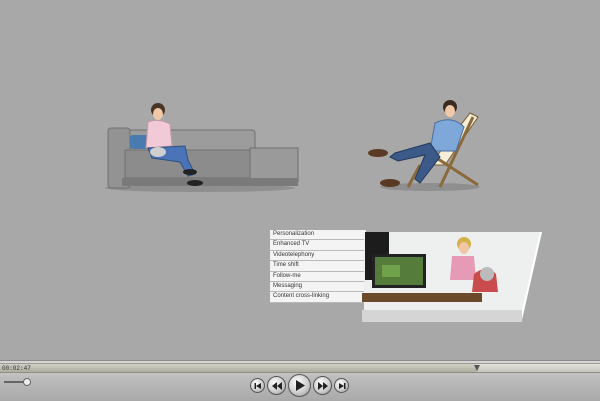 This screenshot has width=600, height=401. Describe the element at coordinates (27, 382) in the screenshot. I see `volume-slider-knob` at that location.